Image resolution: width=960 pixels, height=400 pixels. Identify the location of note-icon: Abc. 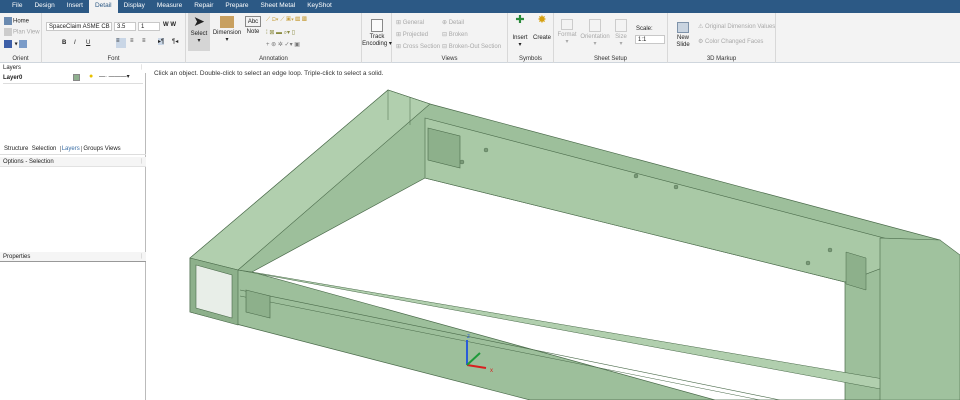
(253, 21).